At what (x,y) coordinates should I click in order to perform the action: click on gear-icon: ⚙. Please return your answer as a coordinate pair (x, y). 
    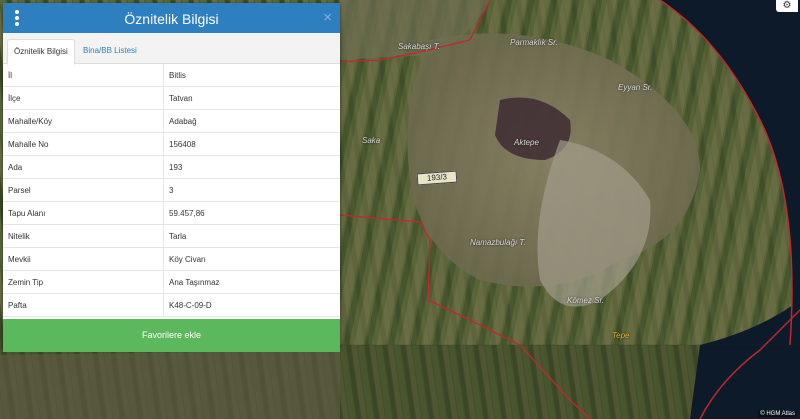
    Looking at the image, I should click on (787, 6).